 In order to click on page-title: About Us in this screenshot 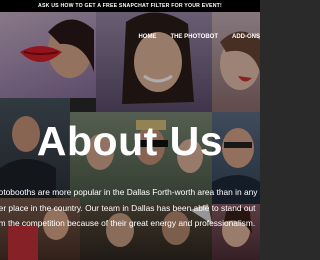, I will do `click(130, 141)`.